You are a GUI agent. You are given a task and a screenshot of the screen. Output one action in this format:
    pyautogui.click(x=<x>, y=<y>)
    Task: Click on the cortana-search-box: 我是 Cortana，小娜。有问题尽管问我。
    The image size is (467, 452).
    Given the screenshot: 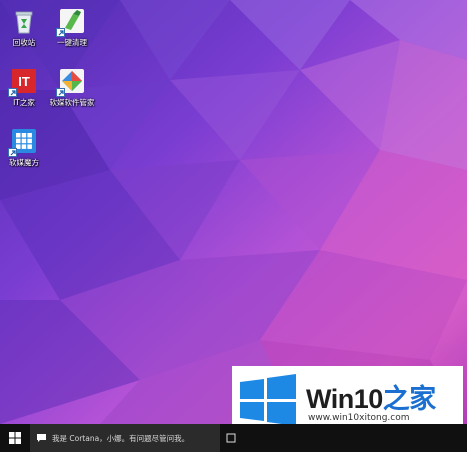 What is the action you would take?
    pyautogui.click(x=125, y=438)
    